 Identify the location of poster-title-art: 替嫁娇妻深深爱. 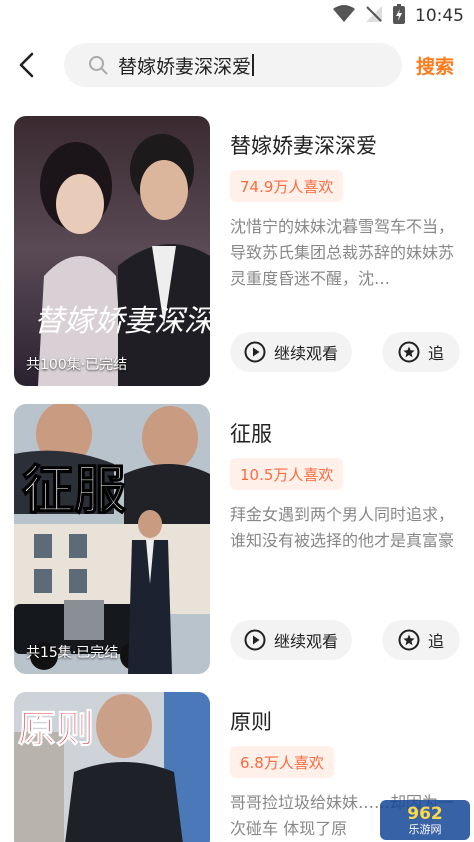
(122, 321).